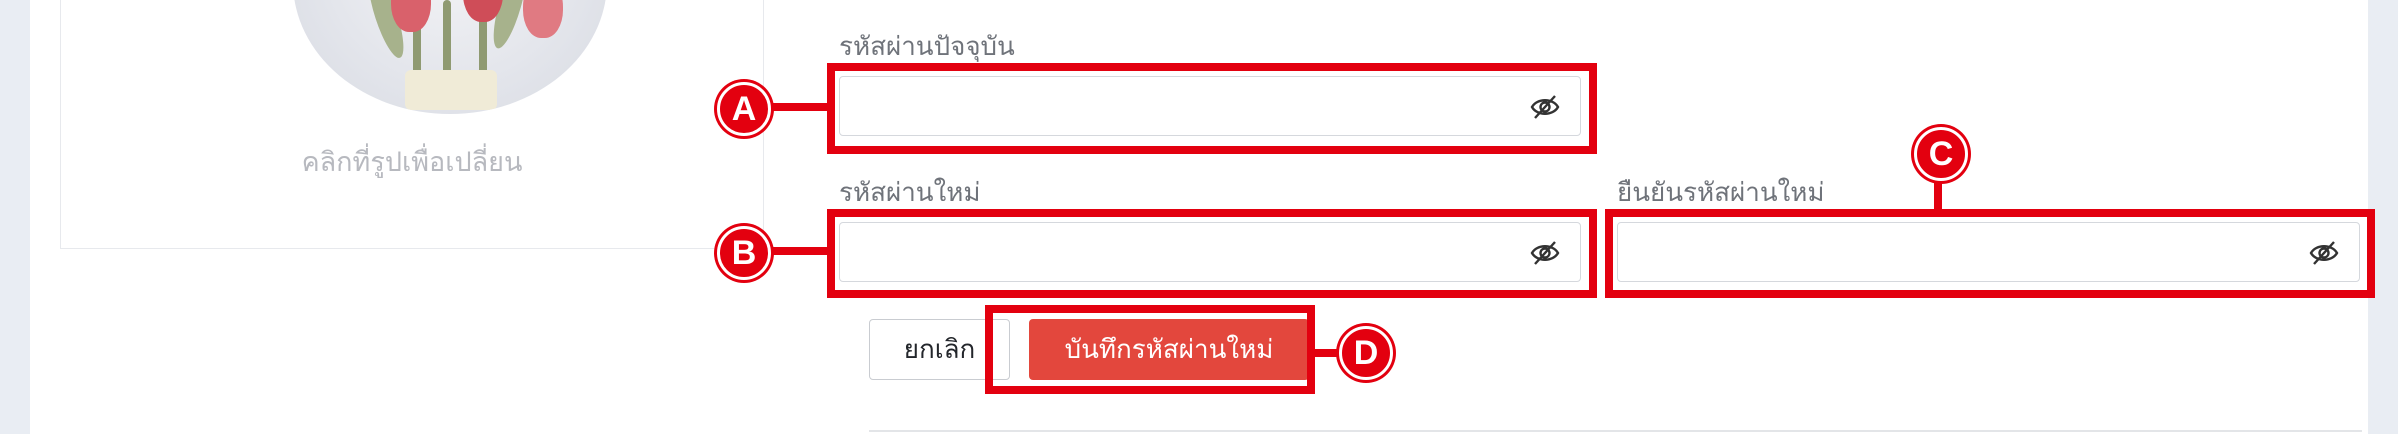 The image size is (2398, 434). I want to click on current-password-label: รหัสผ่านปัจจุบัน, so click(927, 47).